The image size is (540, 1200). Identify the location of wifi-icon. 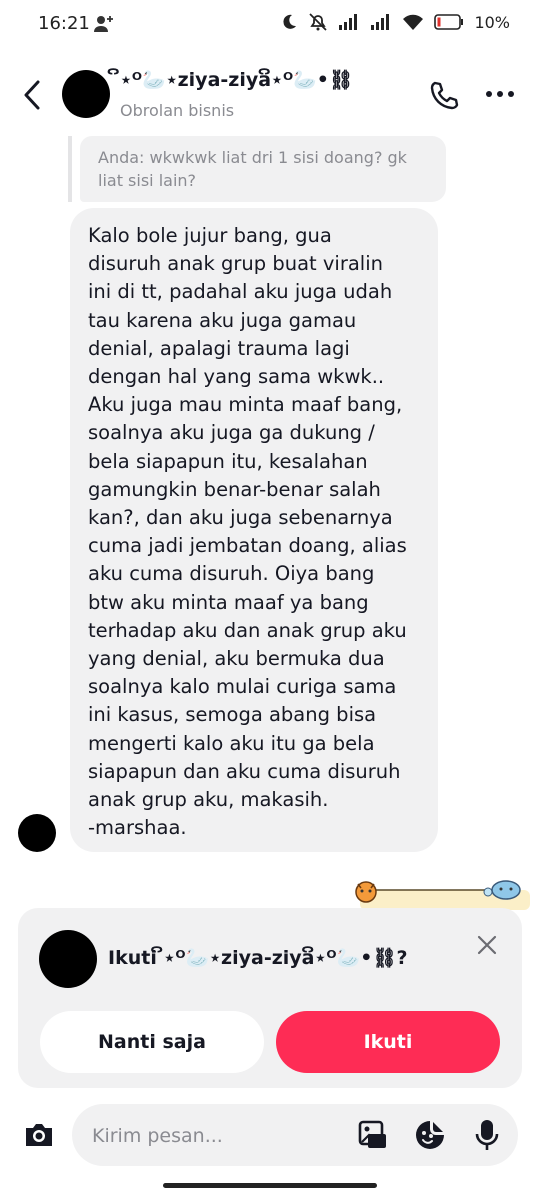
(413, 22).